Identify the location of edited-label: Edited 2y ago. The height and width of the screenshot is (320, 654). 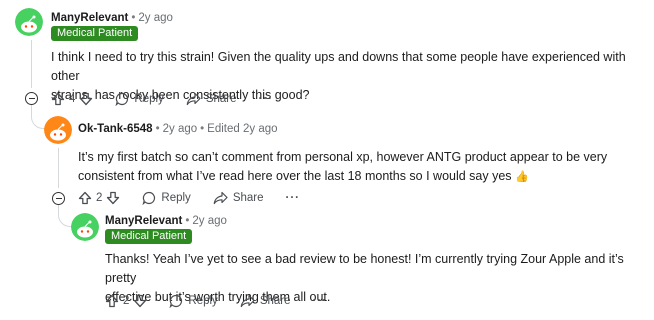
(242, 129).